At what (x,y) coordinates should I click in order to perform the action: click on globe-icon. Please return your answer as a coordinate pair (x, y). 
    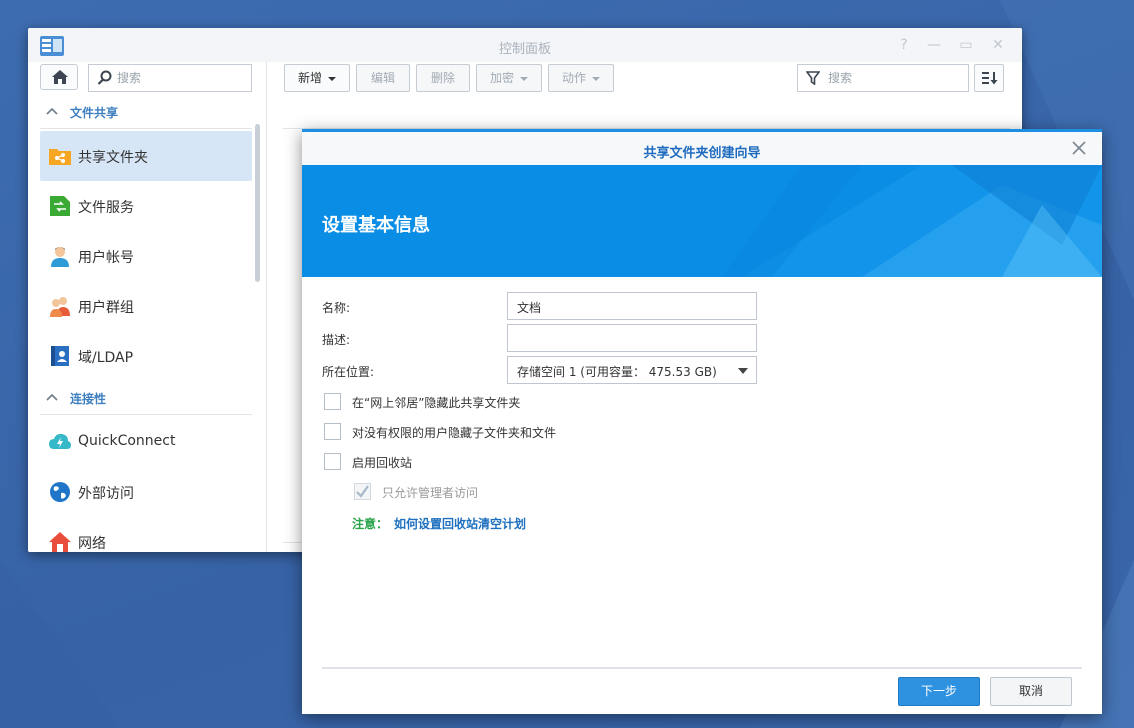
    Looking at the image, I should click on (60, 492).